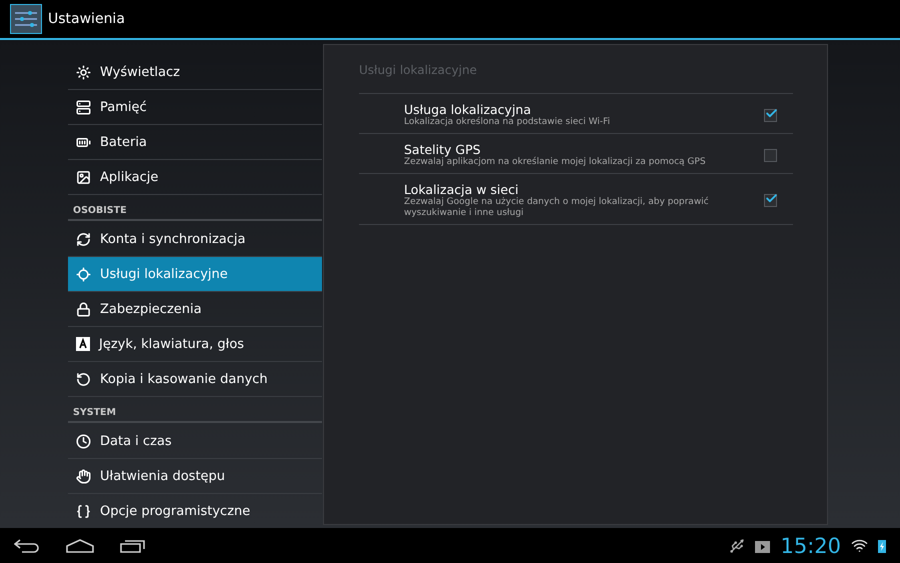 The width and height of the screenshot is (900, 563). What do you see at coordinates (508, 122) in the screenshot?
I see `setting-summary: Lokalizacja określona na podstawie sieci Wi-Fi` at bounding box center [508, 122].